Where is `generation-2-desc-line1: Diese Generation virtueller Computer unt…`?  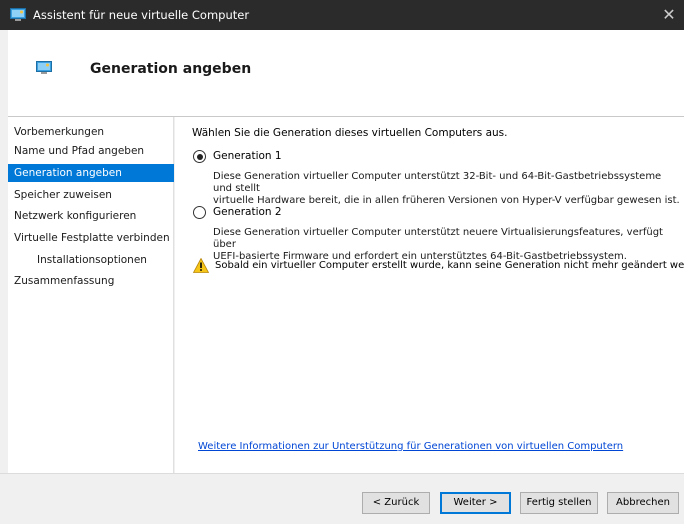 generation-2-desc-line1: Diese Generation virtueller Computer unt… is located at coordinates (438, 238).